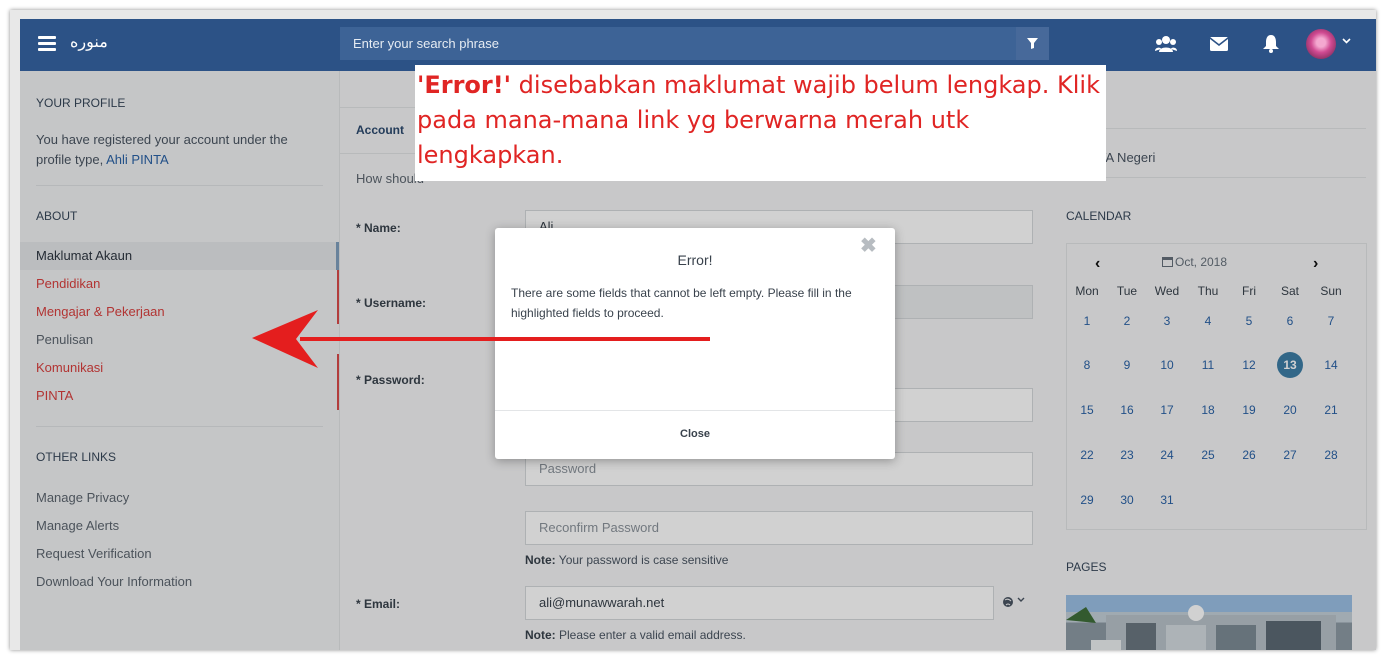 The height and width of the screenshot is (666, 1389). I want to click on dialog-close-button: Close, so click(695, 434).